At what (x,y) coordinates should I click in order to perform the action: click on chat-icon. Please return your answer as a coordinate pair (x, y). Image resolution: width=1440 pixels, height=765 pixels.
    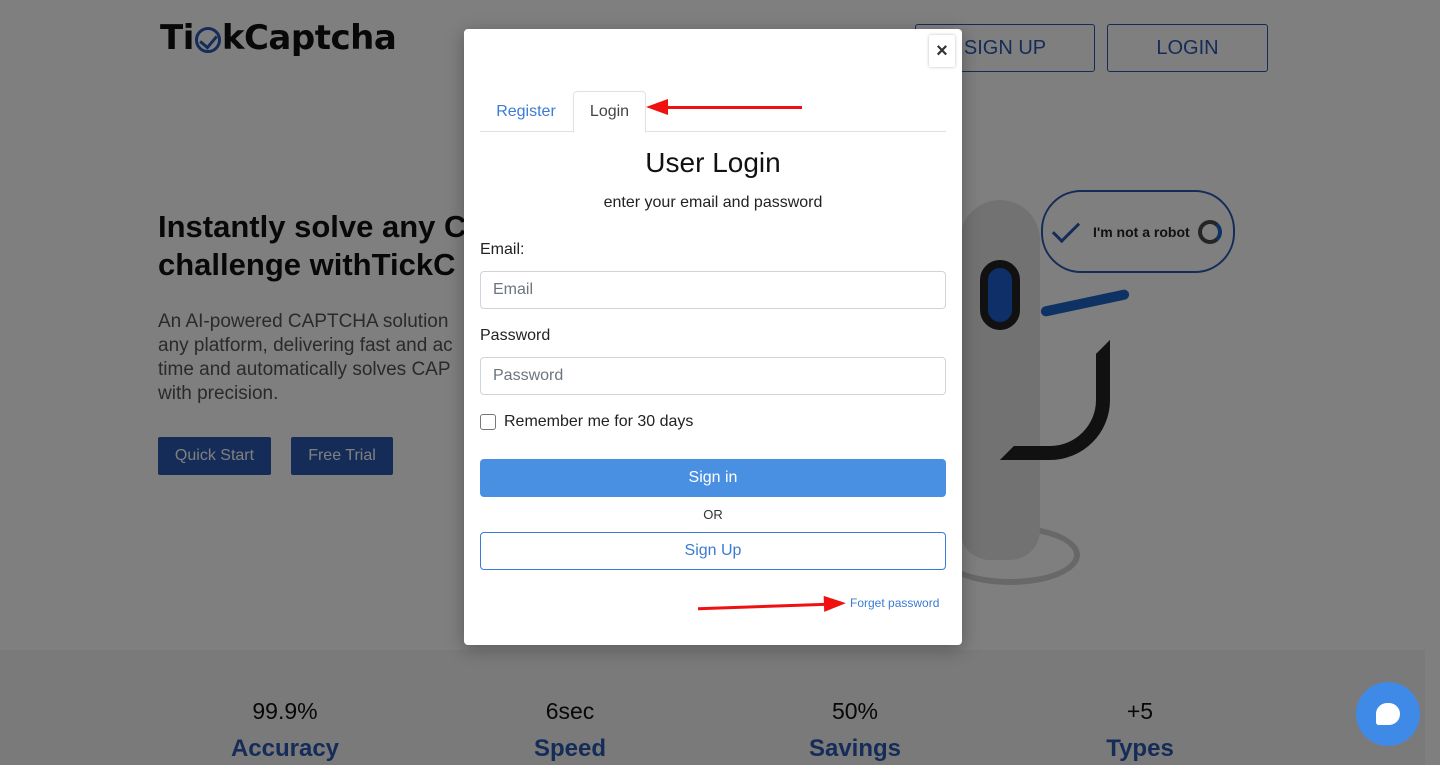
    Looking at the image, I should click on (1388, 714).